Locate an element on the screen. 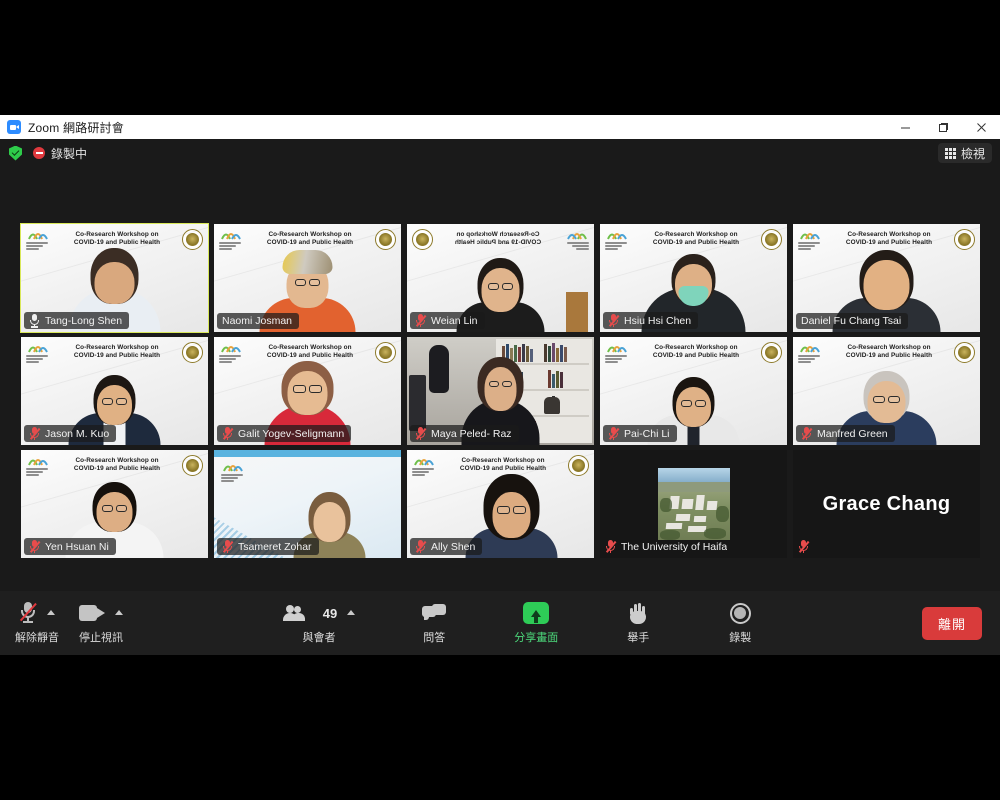 The width and height of the screenshot is (1000, 800). participant-display-name: Grace Chang is located at coordinates (886, 503).